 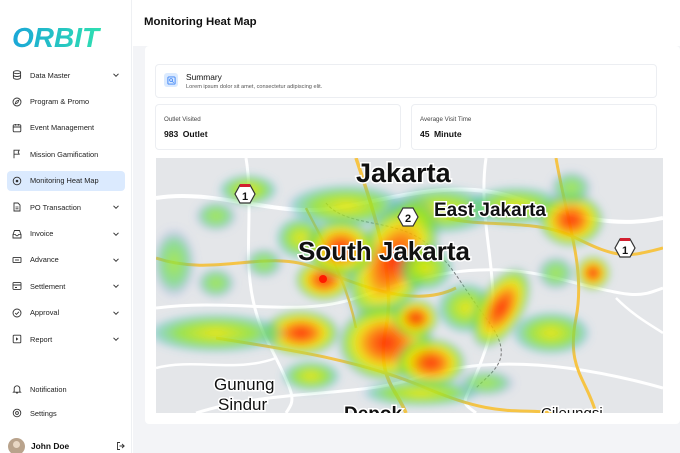 I want to click on outlet-visited-card: Outlet Visited 983 Outlet, so click(x=278, y=127).